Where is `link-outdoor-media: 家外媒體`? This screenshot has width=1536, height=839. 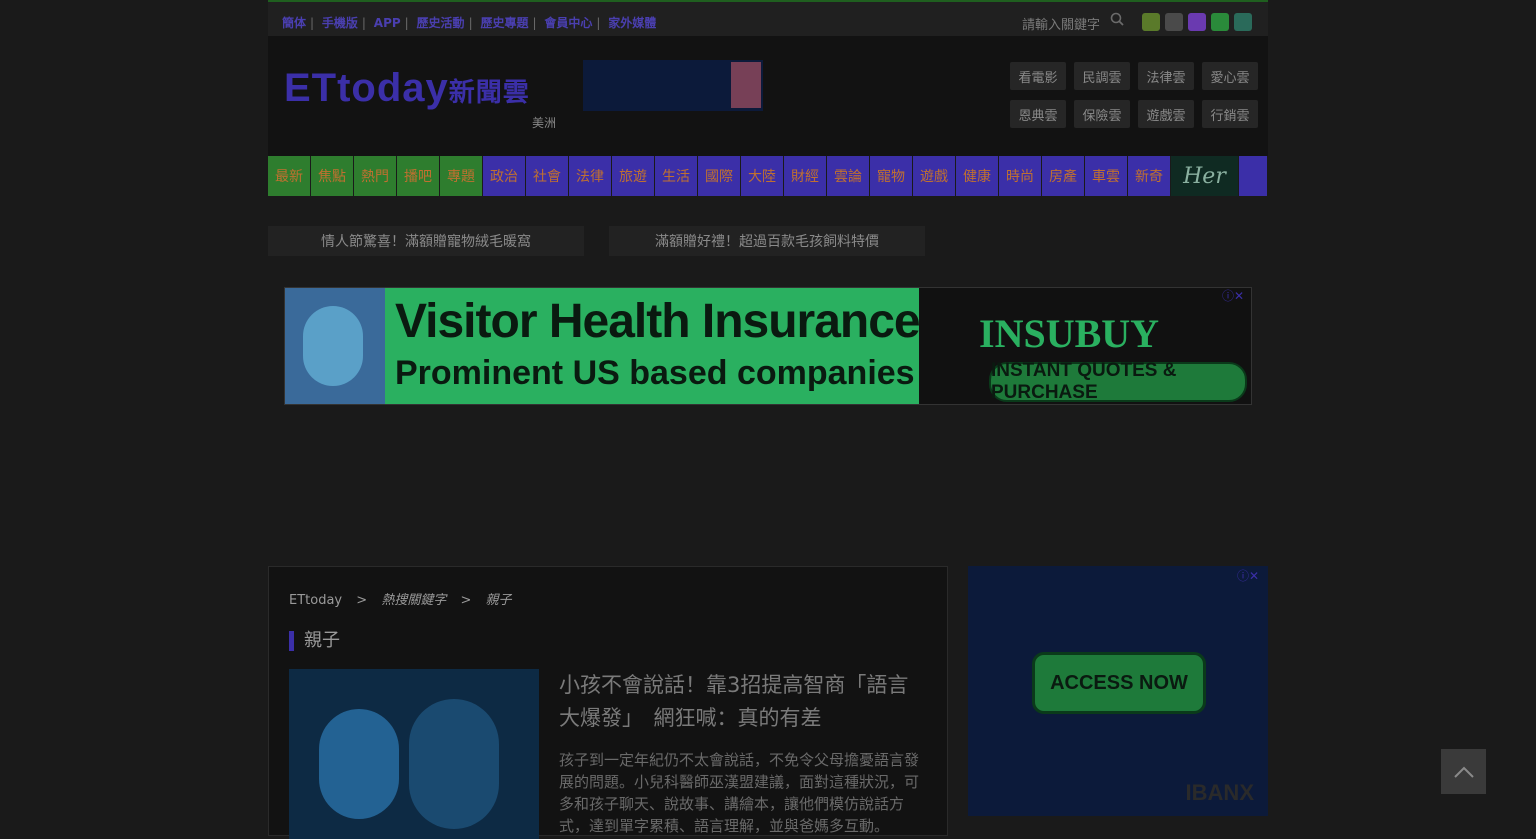 link-outdoor-media: 家外媒體 is located at coordinates (632, 23).